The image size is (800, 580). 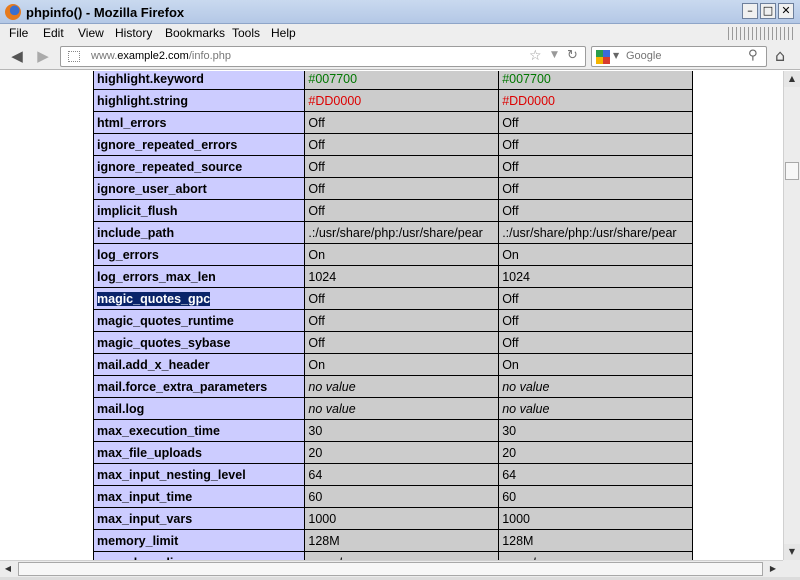 I want to click on table-row: mail.log no value no value, so click(x=392, y=408).